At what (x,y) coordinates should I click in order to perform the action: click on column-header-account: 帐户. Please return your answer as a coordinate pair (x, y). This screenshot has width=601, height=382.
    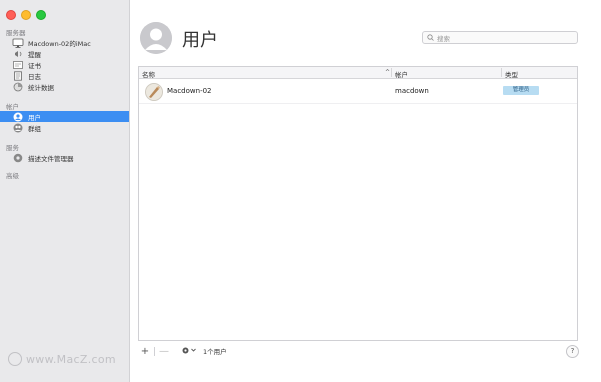
    Looking at the image, I should click on (401, 74).